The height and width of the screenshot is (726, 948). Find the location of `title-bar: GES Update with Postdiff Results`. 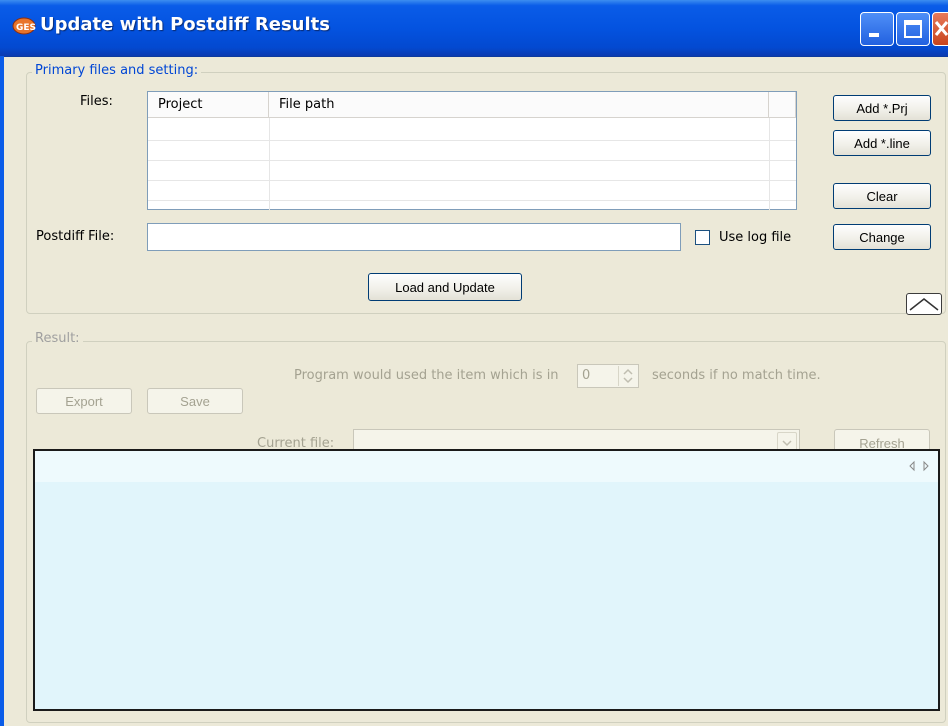

title-bar: GES Update with Postdiff Results is located at coordinates (474, 28).